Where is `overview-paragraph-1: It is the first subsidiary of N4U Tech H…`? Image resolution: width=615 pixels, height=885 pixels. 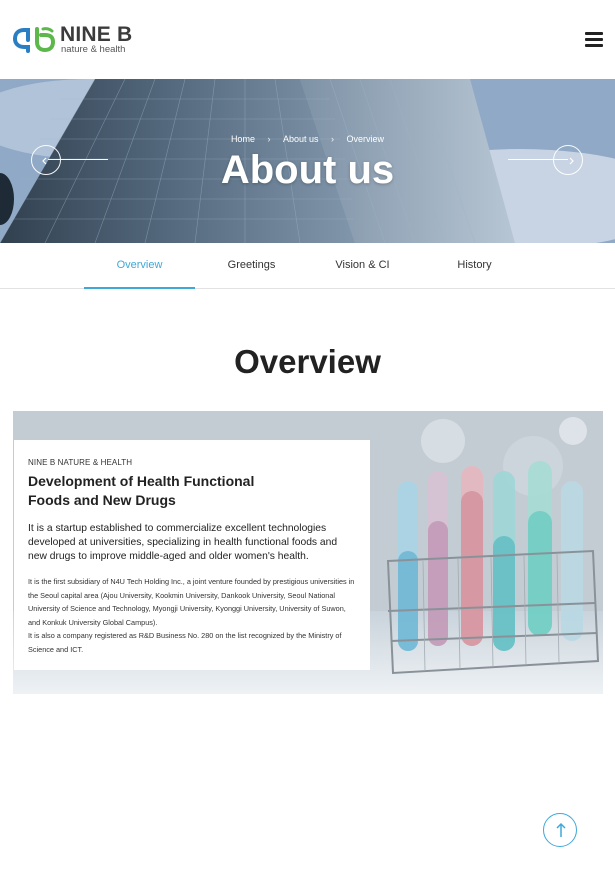
overview-paragraph-1: It is the first subsidiary of N4U Tech H… is located at coordinates (191, 602).